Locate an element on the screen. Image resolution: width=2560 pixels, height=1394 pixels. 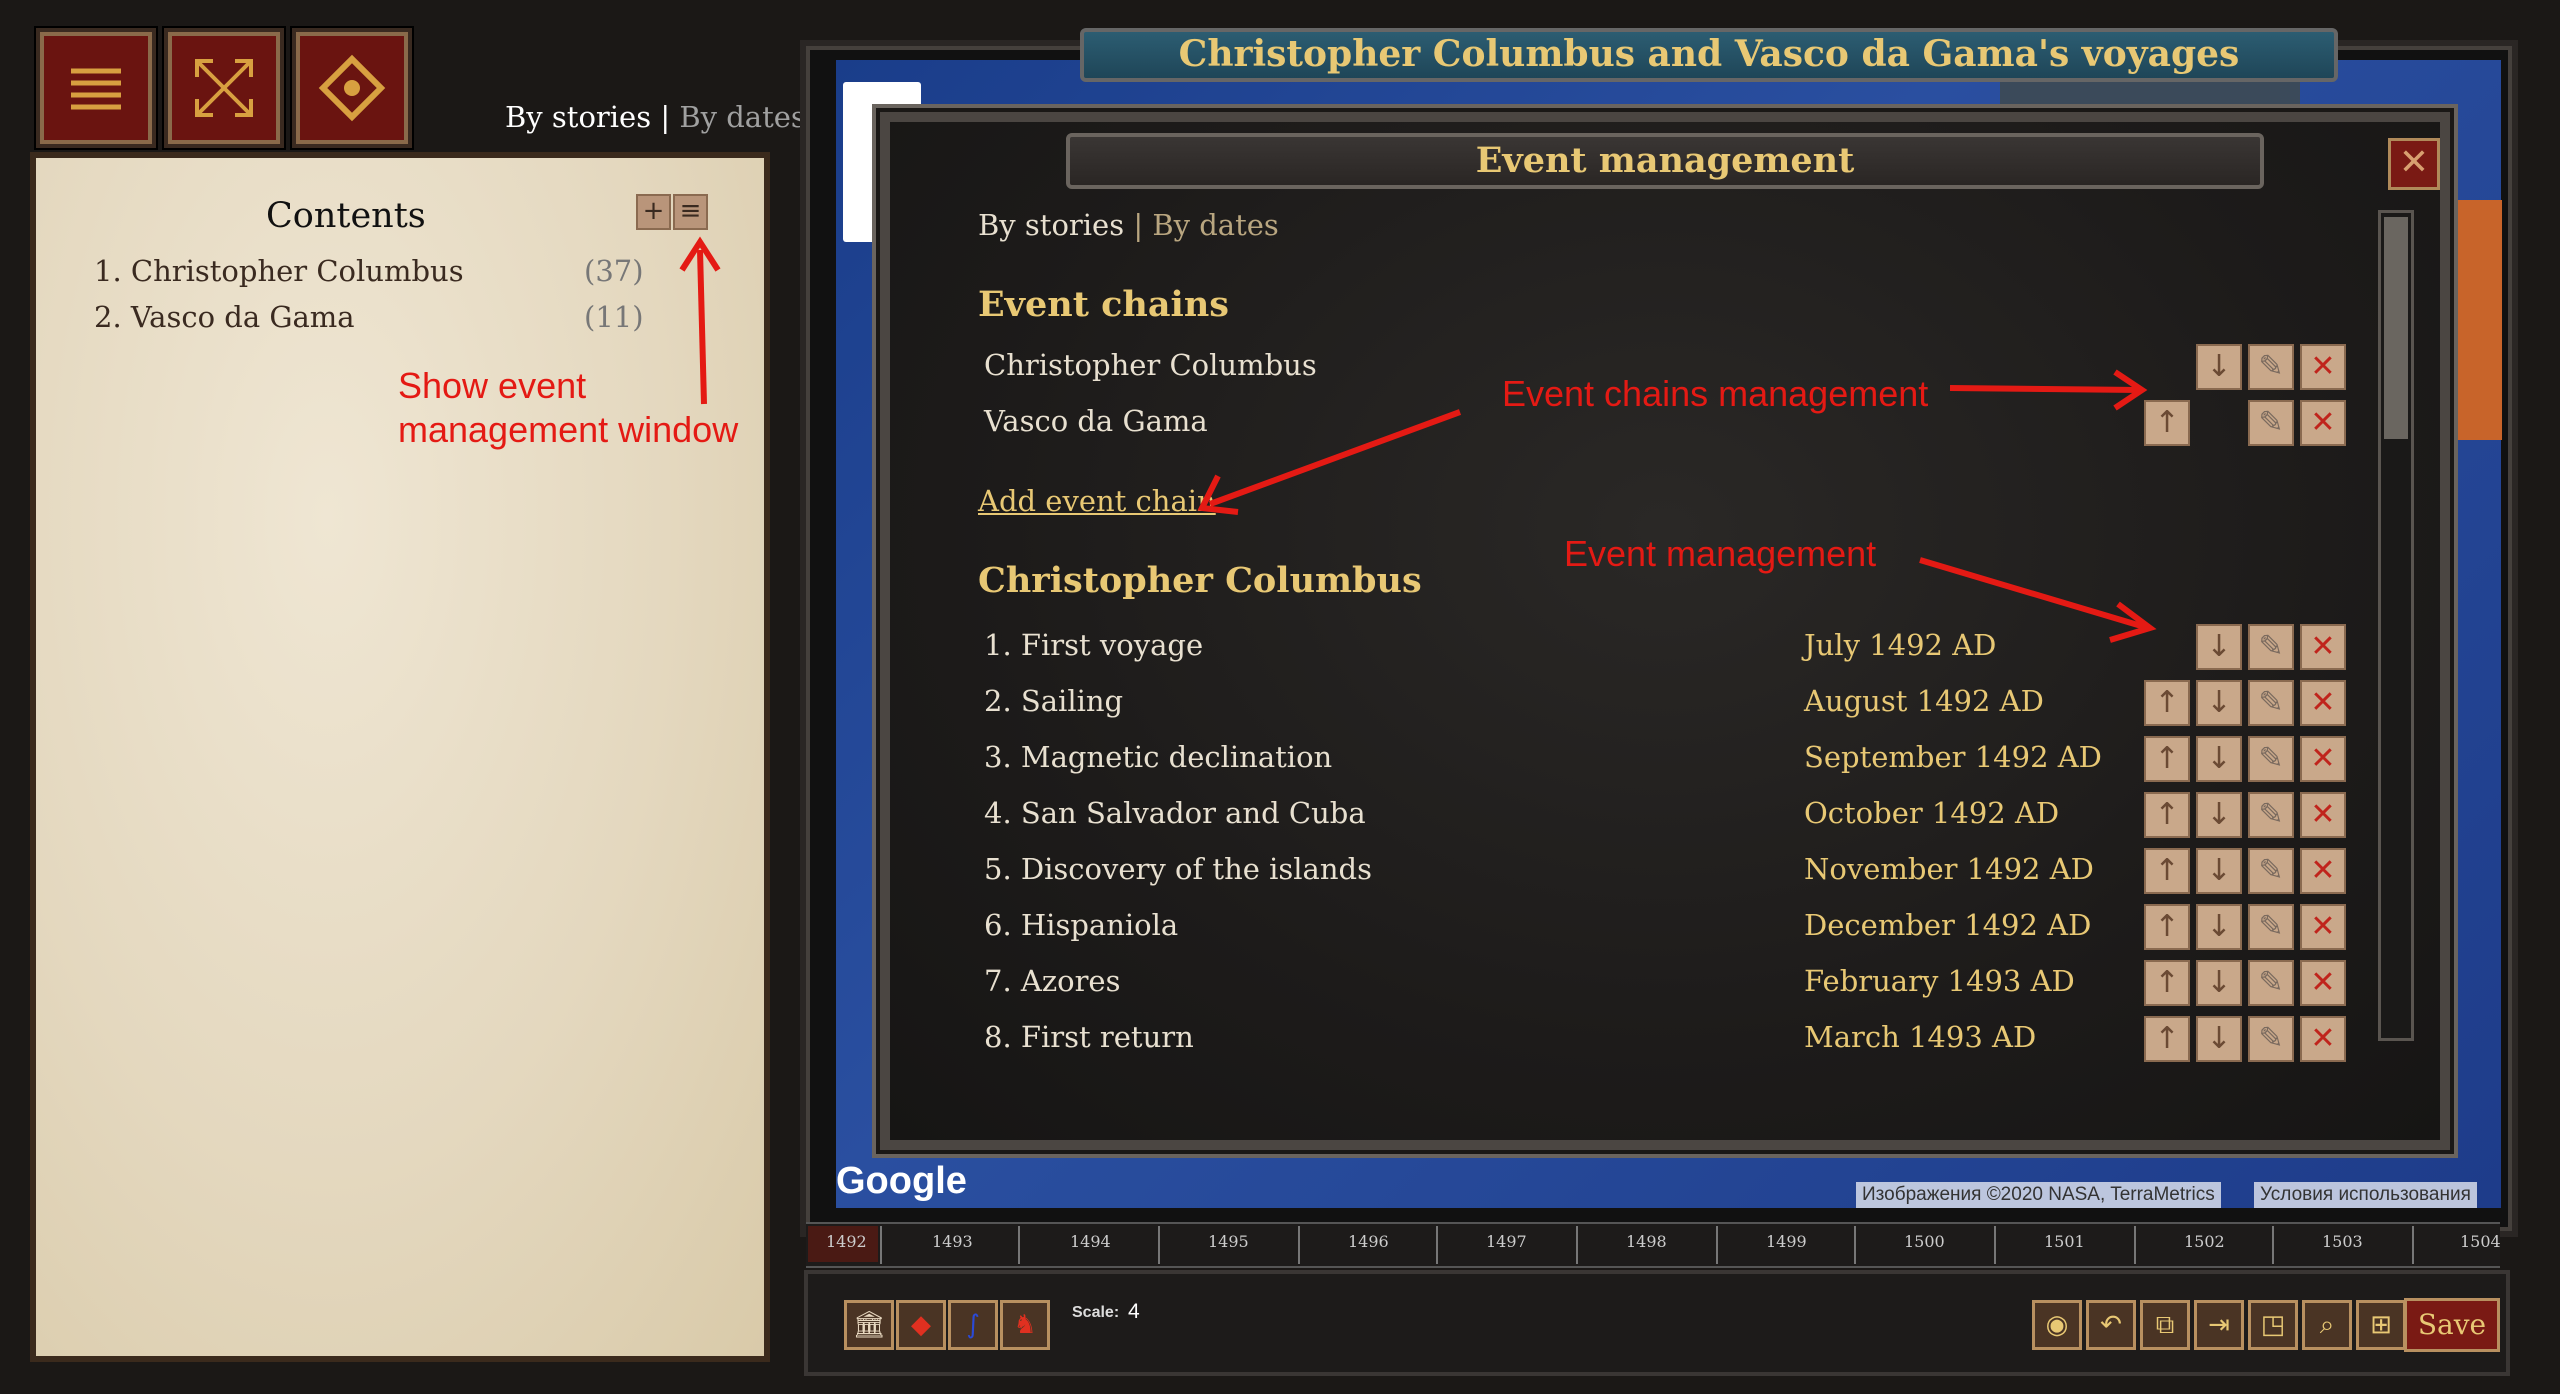
frame-icon: ◳ is located at coordinates (2273, 1325).